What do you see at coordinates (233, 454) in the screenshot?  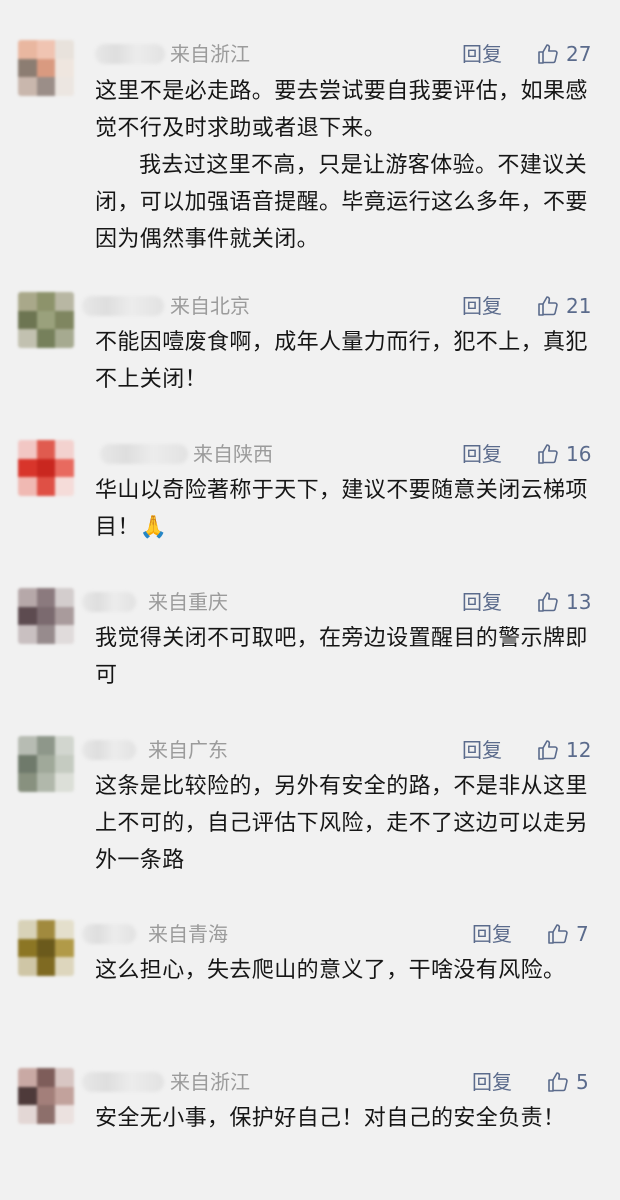 I see `comment-location: 来自陕西` at bounding box center [233, 454].